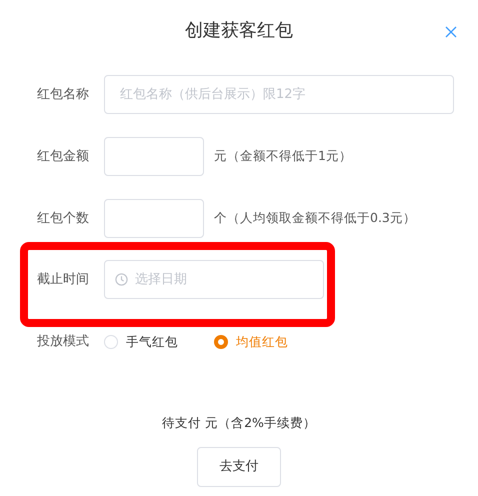 This screenshot has width=478, height=496. What do you see at coordinates (141, 342) in the screenshot?
I see `radio-option: 手气红包` at bounding box center [141, 342].